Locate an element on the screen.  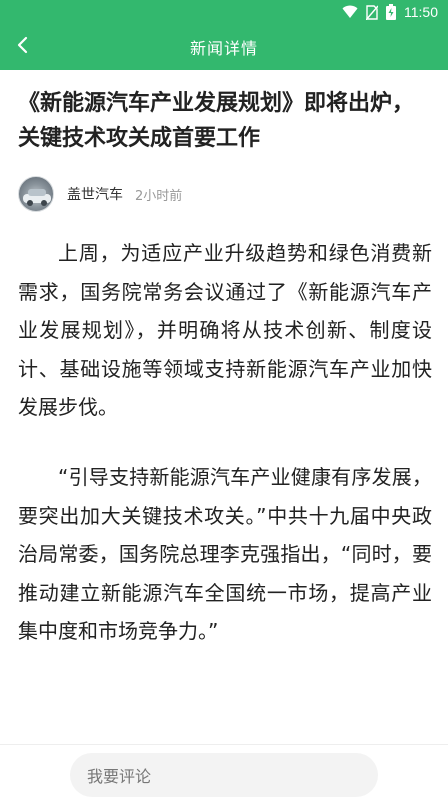
back-button is located at coordinates (23, 47).